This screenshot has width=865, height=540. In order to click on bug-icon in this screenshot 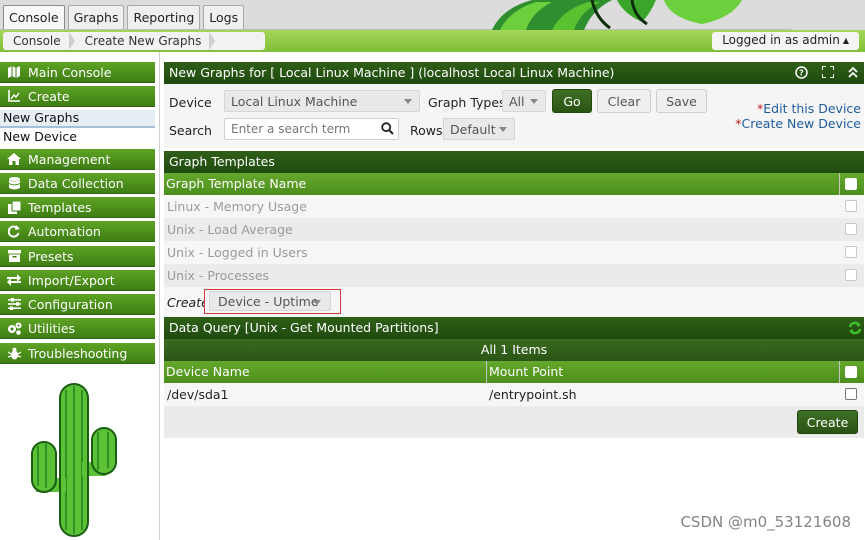, I will do `click(14, 353)`.